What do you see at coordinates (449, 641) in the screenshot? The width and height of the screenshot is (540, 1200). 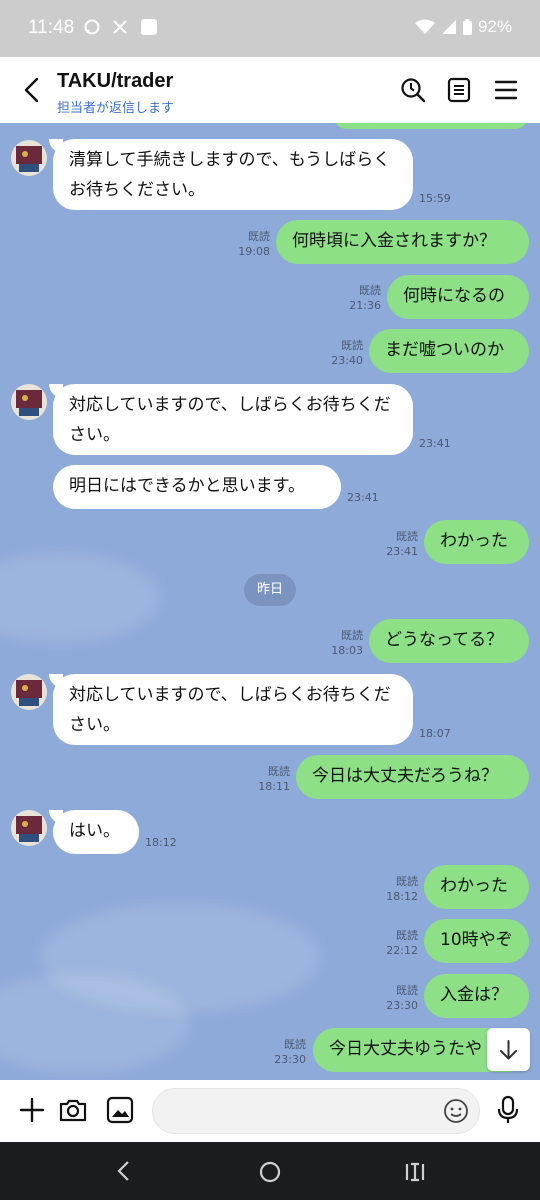 I see `outgoing-message: どうなってる？` at bounding box center [449, 641].